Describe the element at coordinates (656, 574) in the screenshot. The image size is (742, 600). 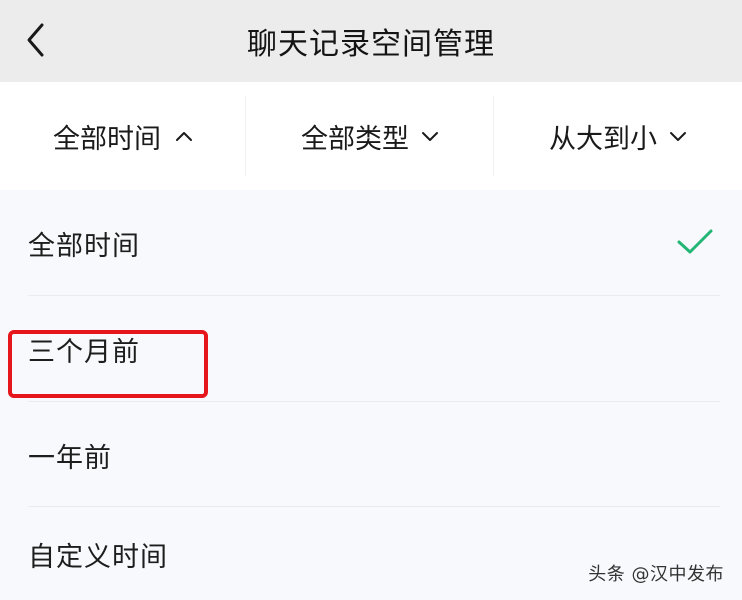
I see `watermark: 头条 @汉中发布` at that location.